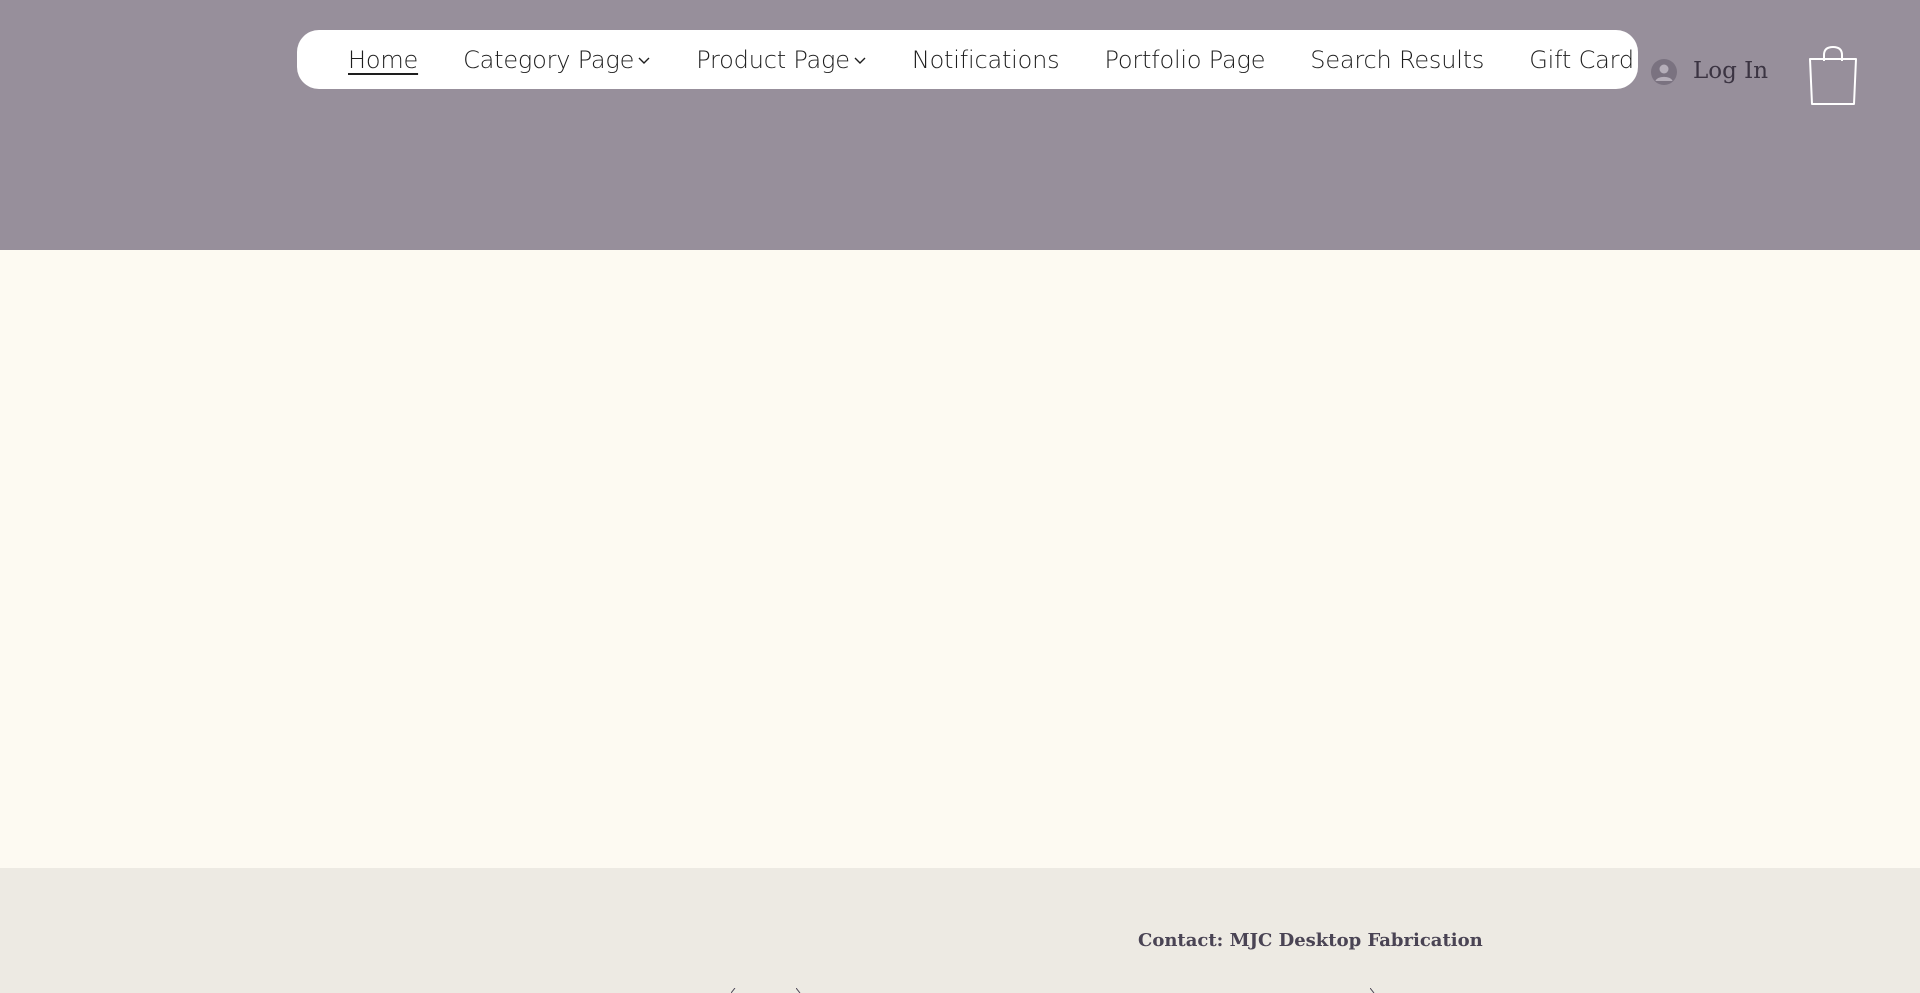  What do you see at coordinates (773, 59) in the screenshot?
I see `nav-item-label: Product Page` at bounding box center [773, 59].